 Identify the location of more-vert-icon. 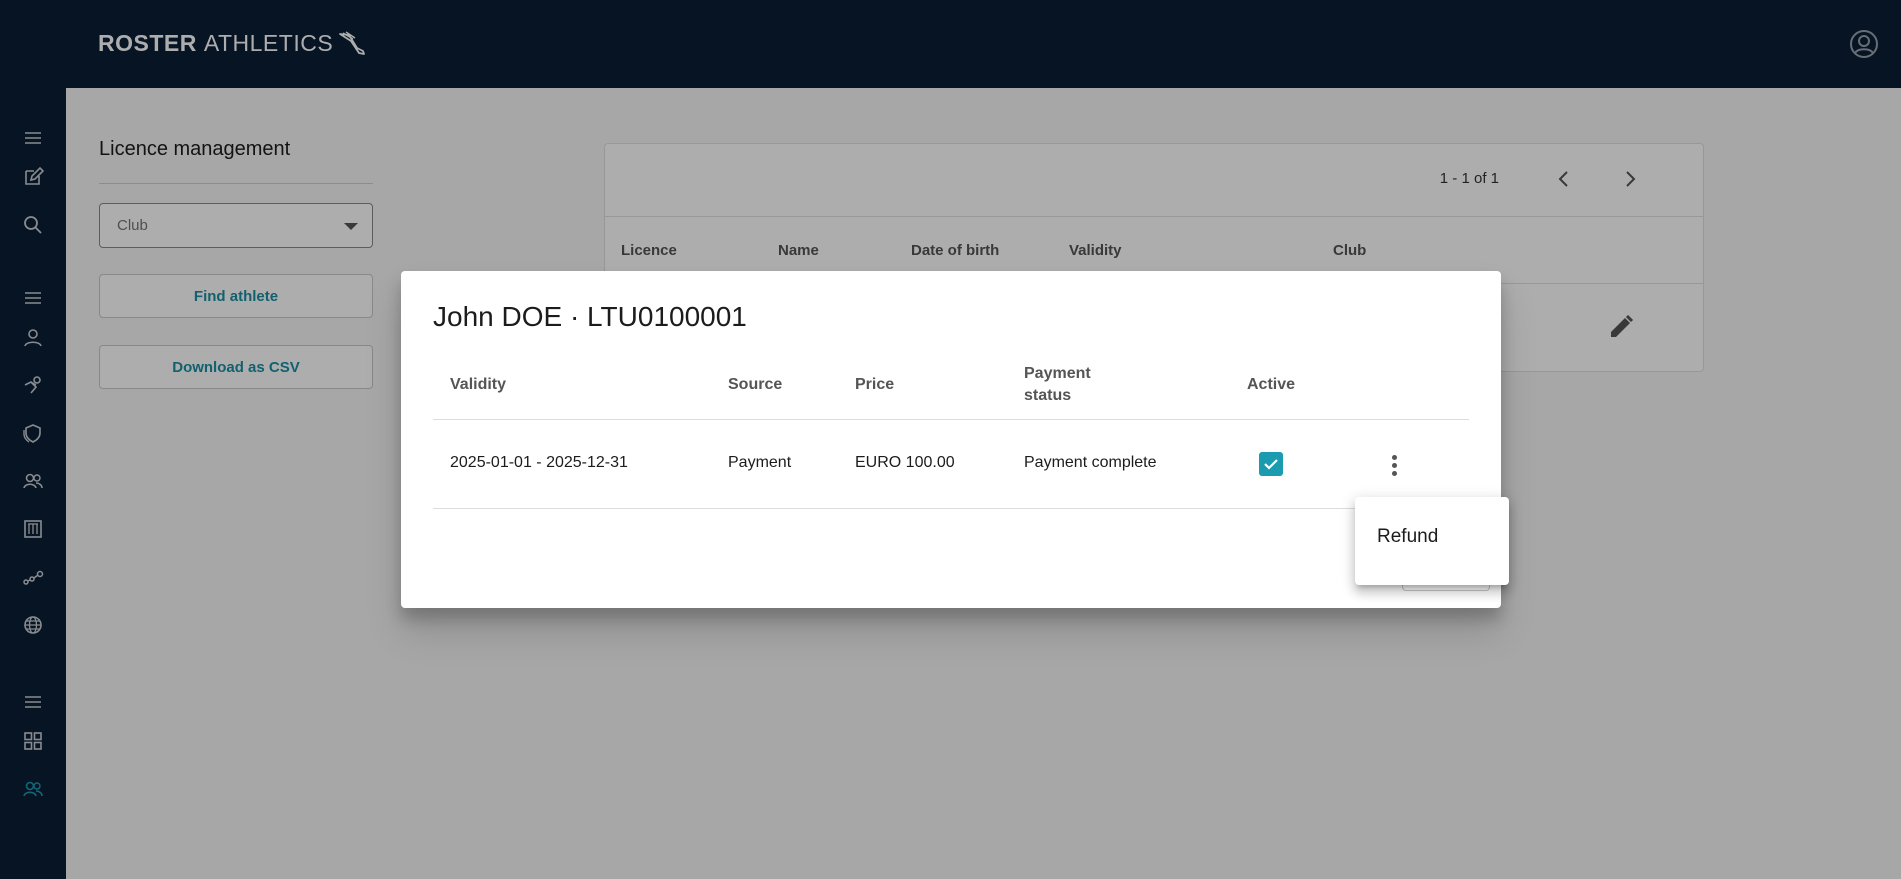
(1394, 465).